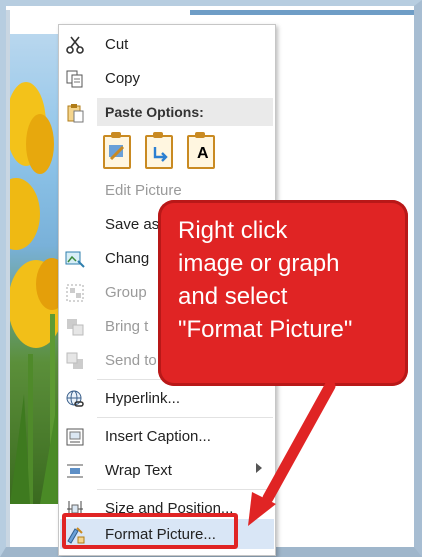  Describe the element at coordinates (292, 453) in the screenshot. I see `callout-arrow` at that location.